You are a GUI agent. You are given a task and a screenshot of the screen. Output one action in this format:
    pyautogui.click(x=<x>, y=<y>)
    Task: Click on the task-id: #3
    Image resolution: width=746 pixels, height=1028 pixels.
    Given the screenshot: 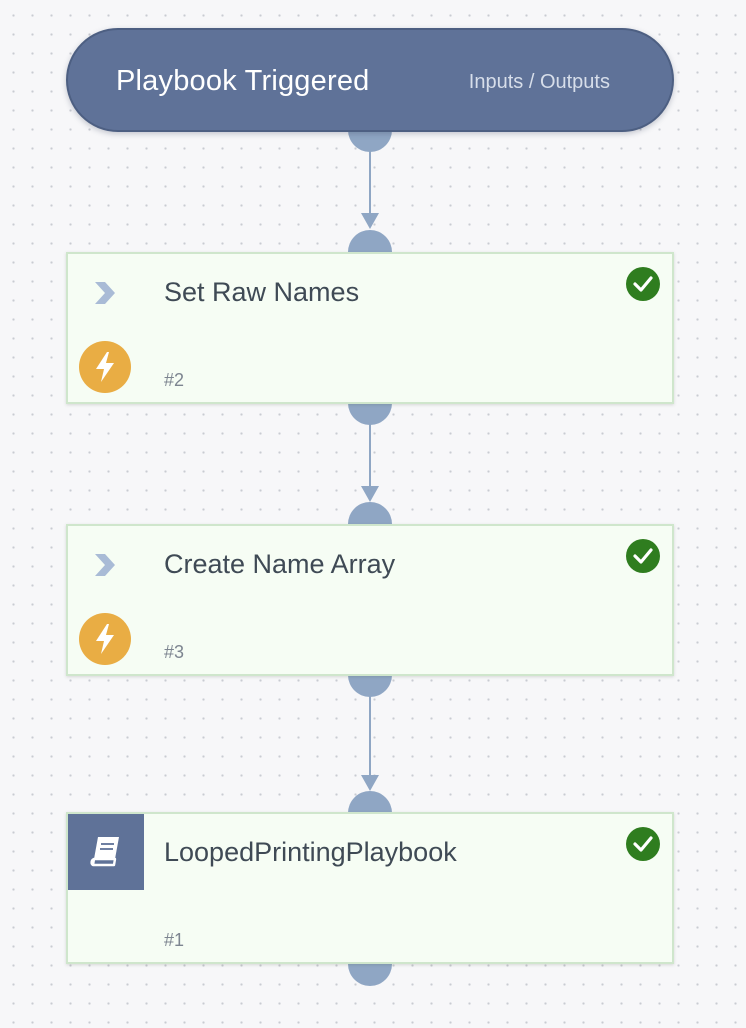 What is the action you would take?
    pyautogui.click(x=174, y=652)
    